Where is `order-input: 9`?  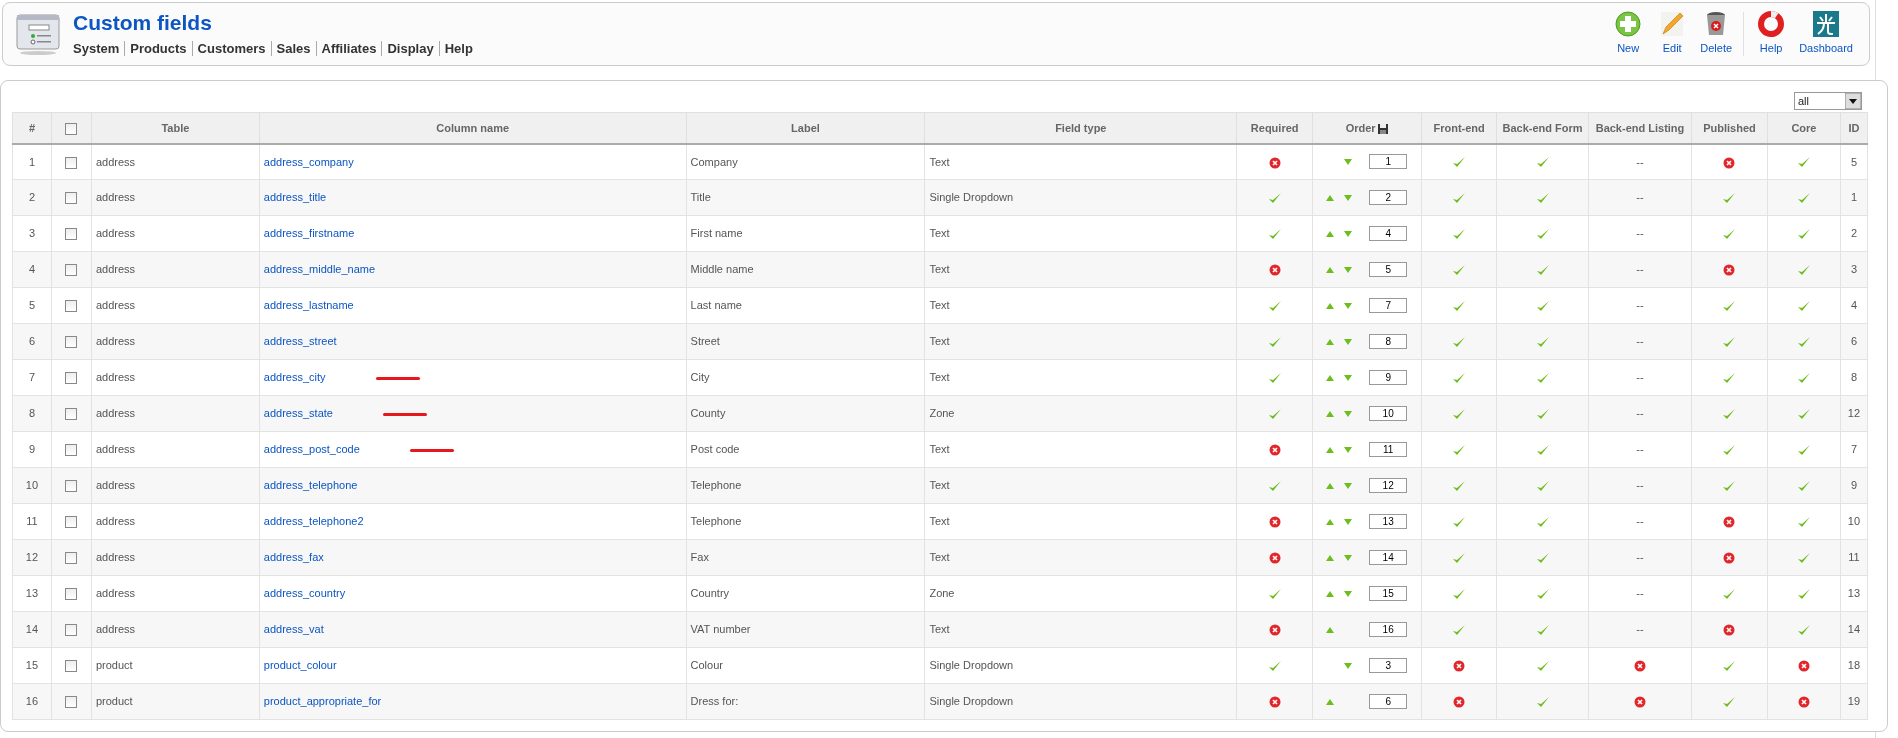
order-input: 9 is located at coordinates (1388, 377).